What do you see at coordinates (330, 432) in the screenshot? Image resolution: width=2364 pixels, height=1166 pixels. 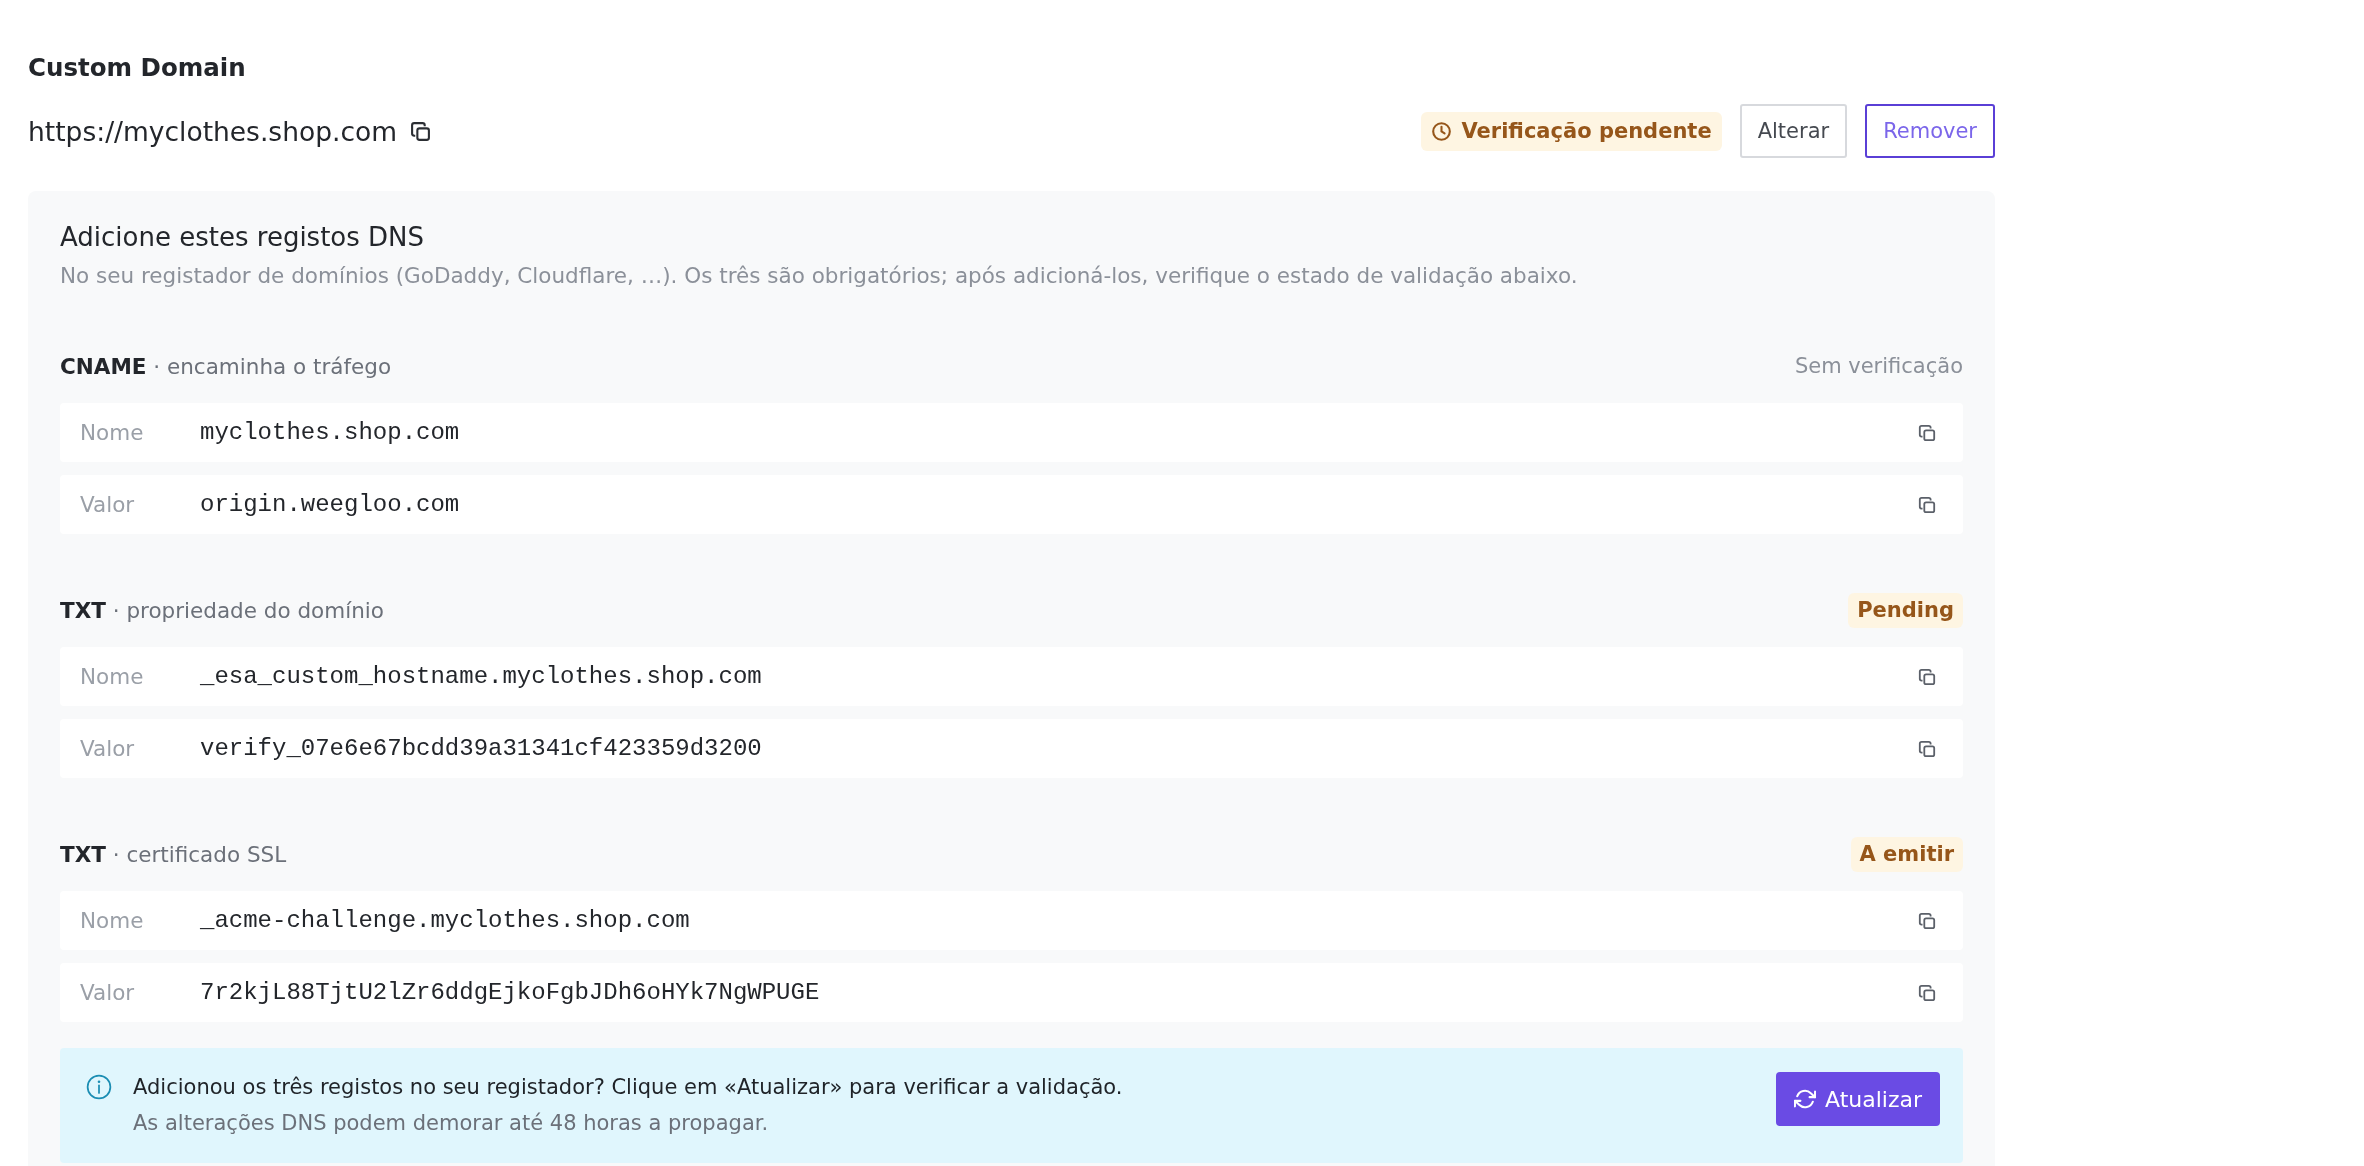 I see `field-value: myclothes.shop.com` at bounding box center [330, 432].